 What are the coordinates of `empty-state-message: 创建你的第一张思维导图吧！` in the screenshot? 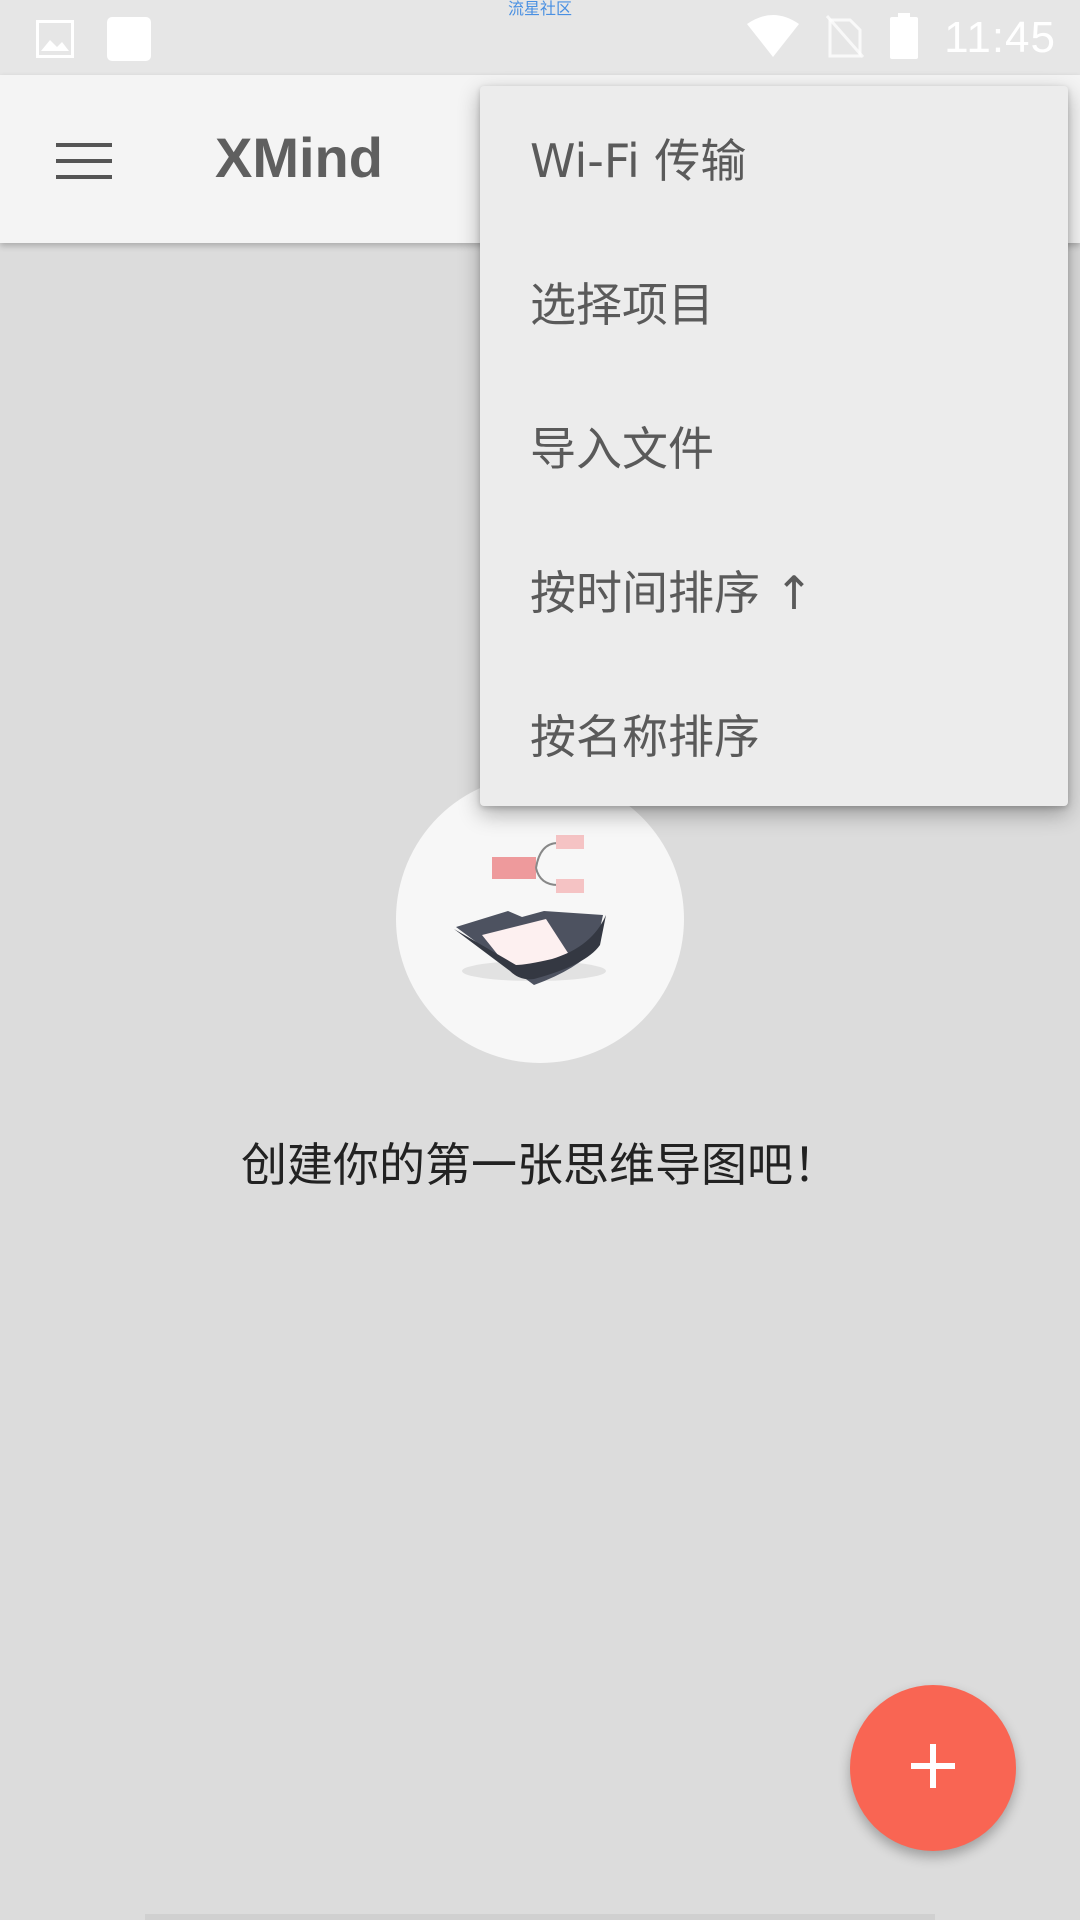 It's located at (540, 1165).